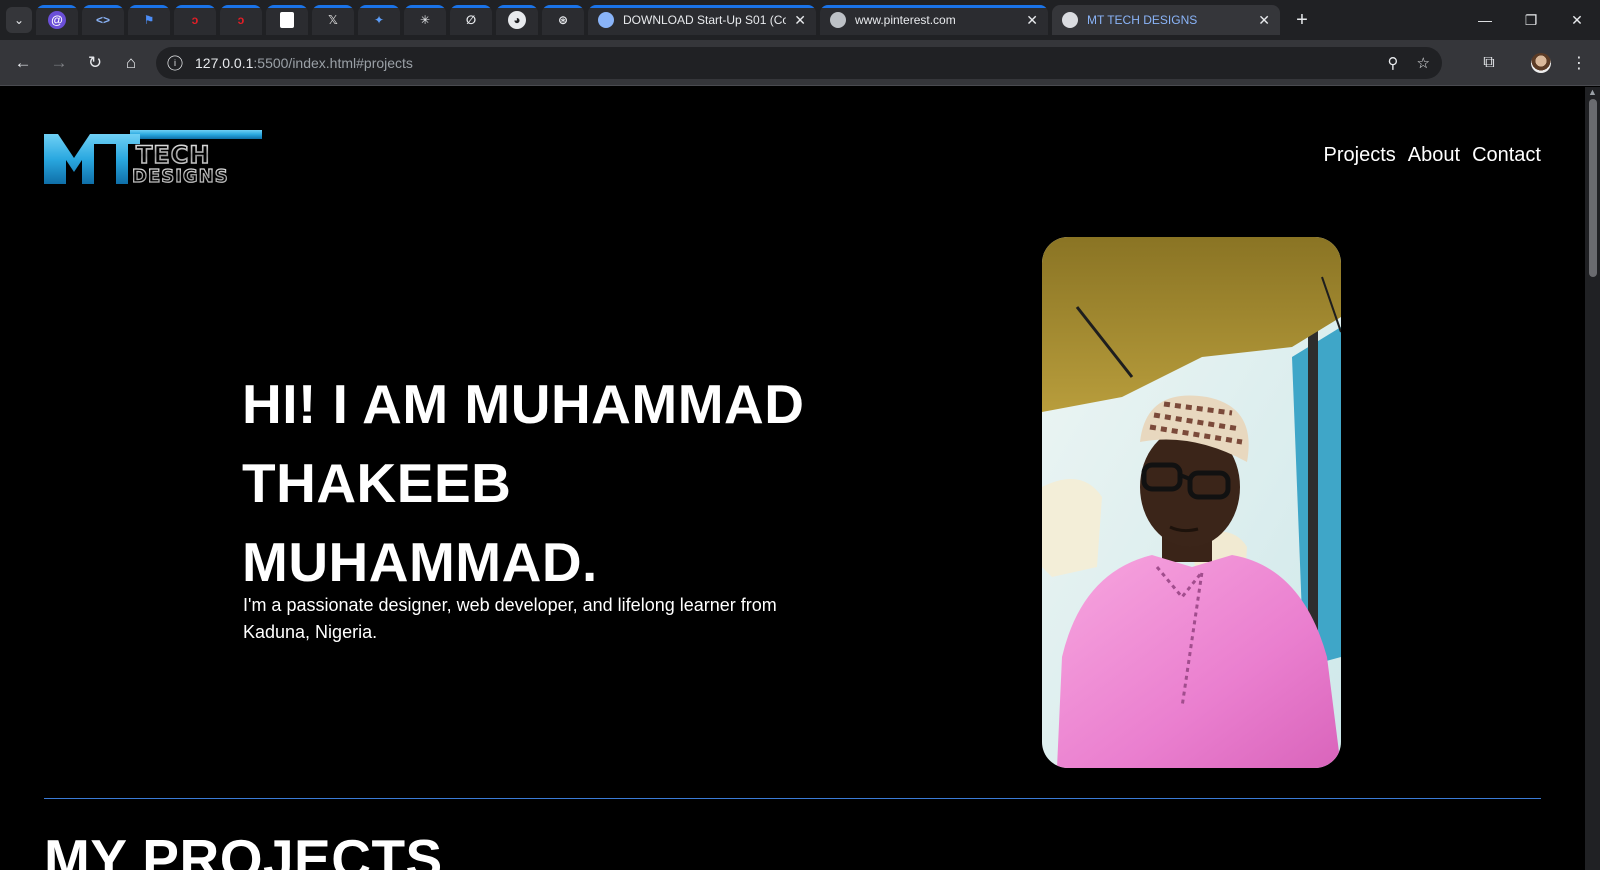 This screenshot has height=870, width=1600. What do you see at coordinates (243, 849) in the screenshot?
I see `projects-section-title: MY PROJECTS` at bounding box center [243, 849].